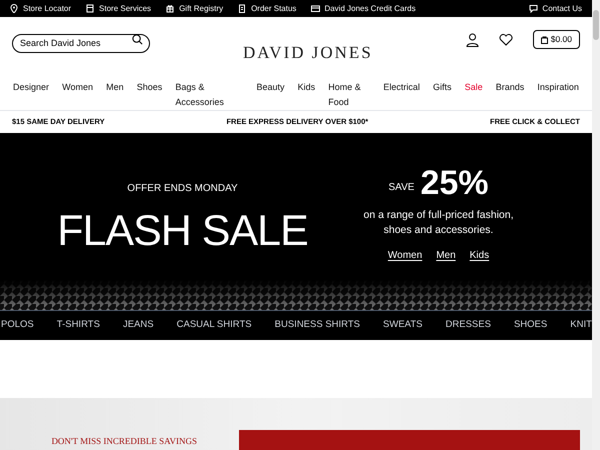 This screenshot has width=600, height=450. I want to click on document-icon, so click(243, 8).